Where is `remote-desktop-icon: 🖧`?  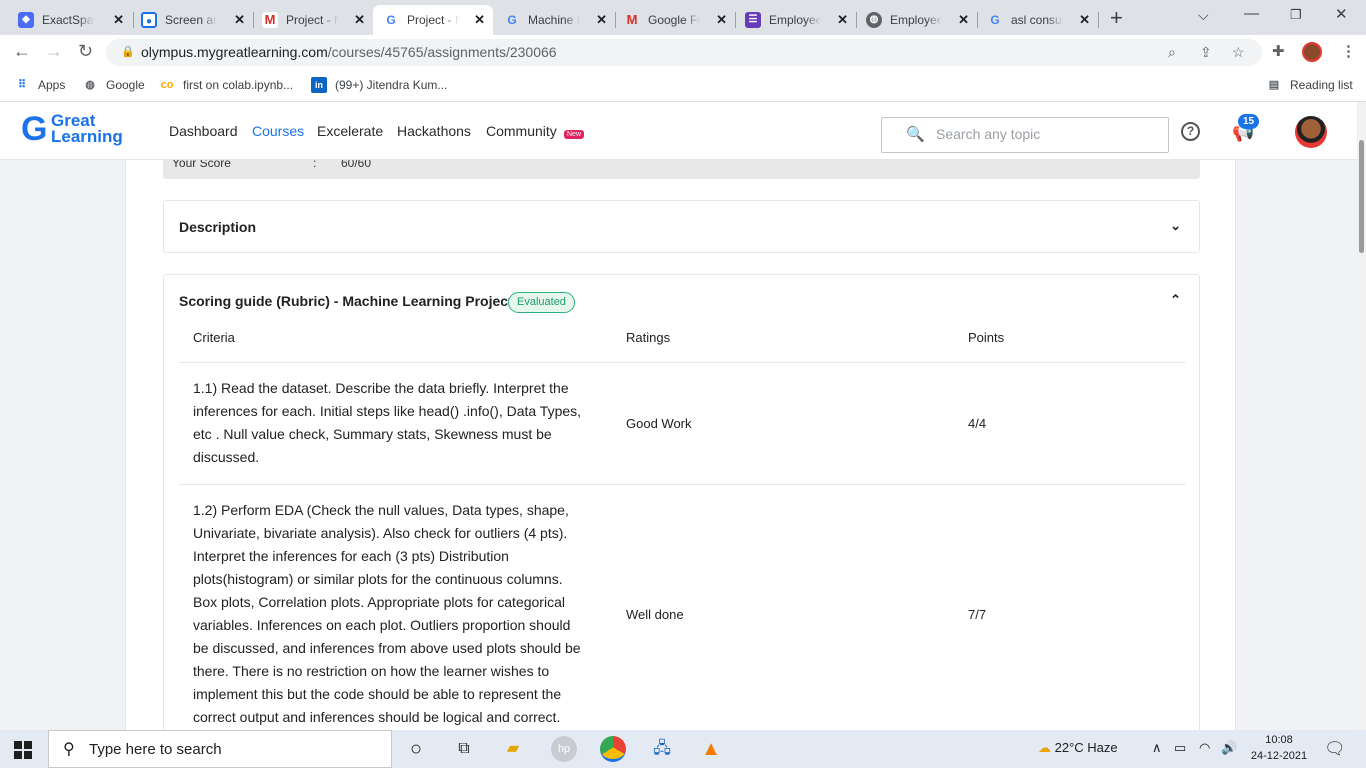
remote-desktop-icon: 🖧 is located at coordinates (662, 749).